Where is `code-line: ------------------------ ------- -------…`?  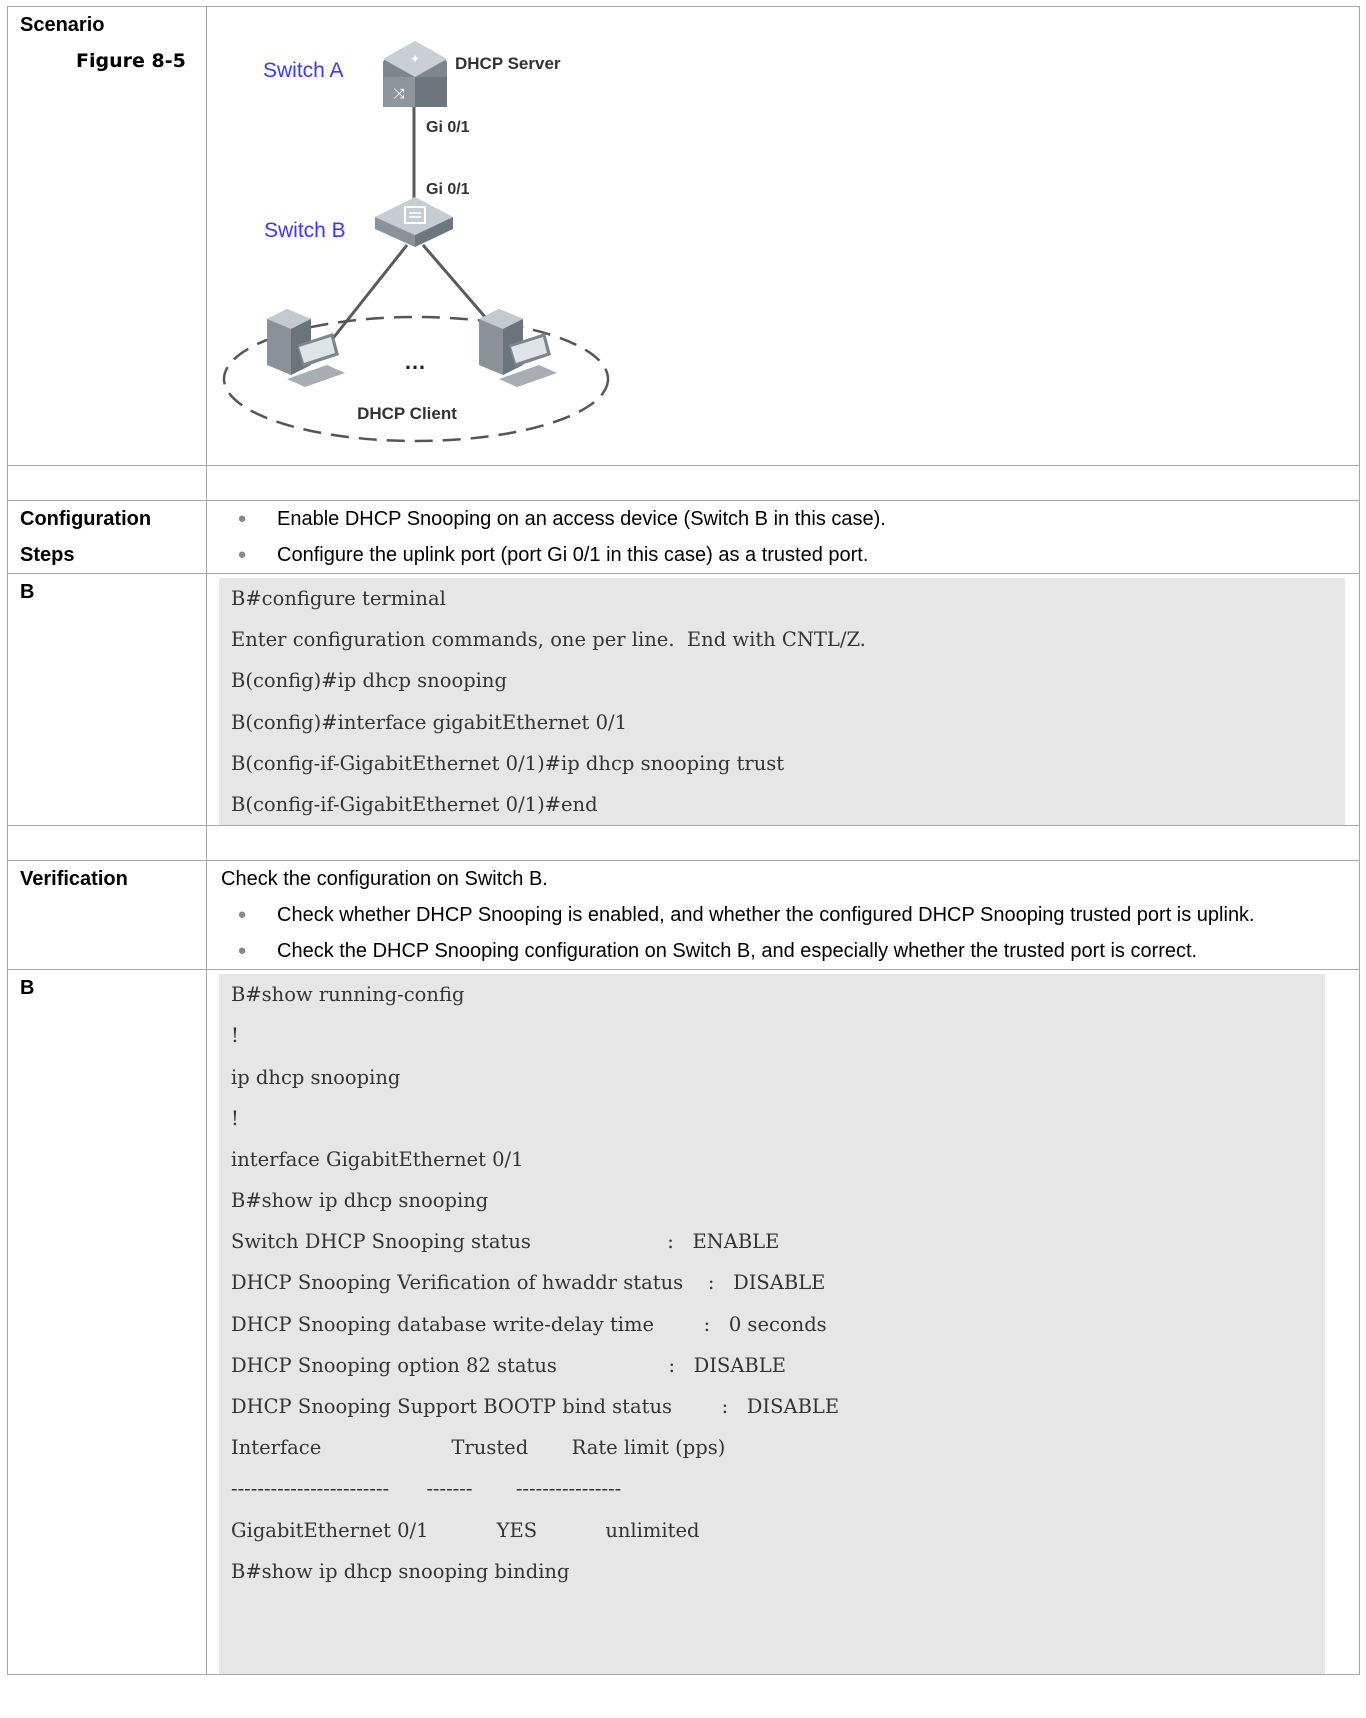 code-line: ------------------------ ------- -------… is located at coordinates (426, 1489).